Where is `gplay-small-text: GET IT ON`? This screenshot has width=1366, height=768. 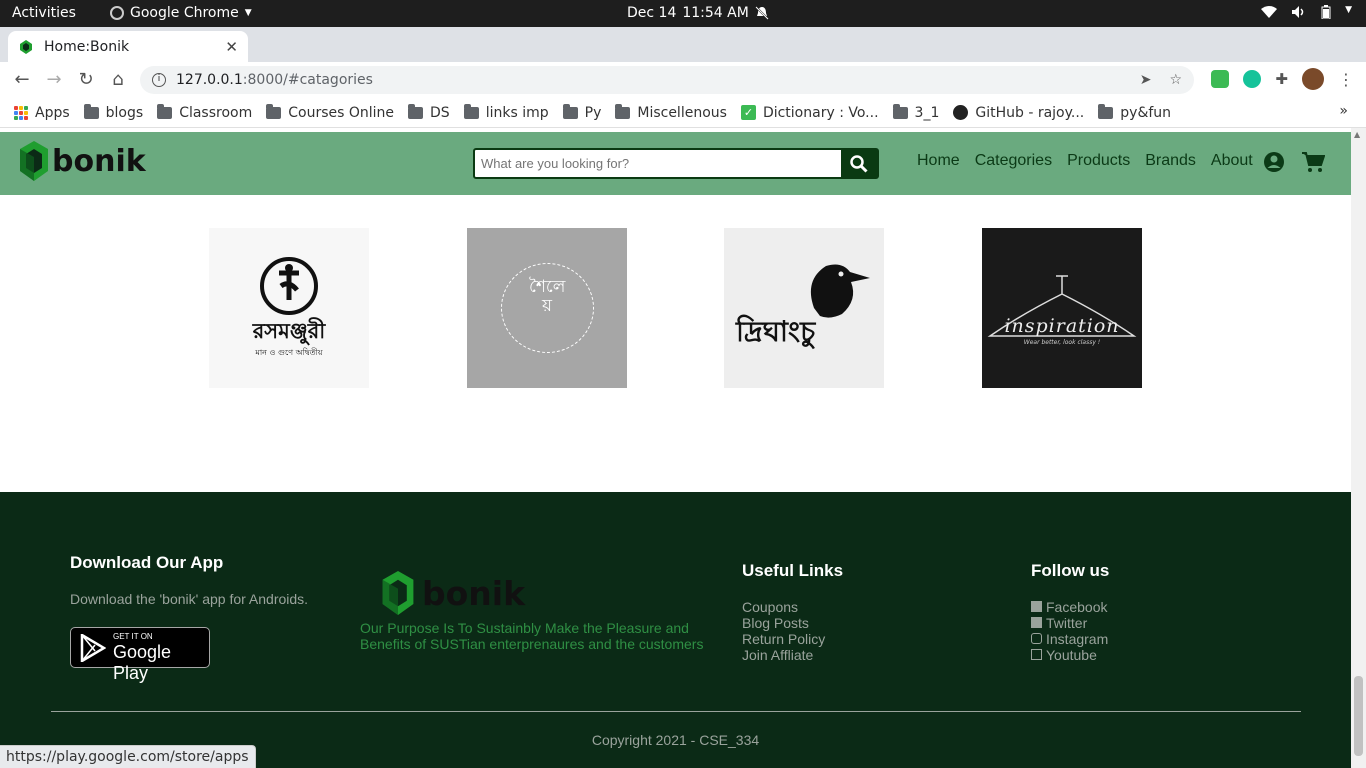 gplay-small-text: GET IT ON is located at coordinates (133, 636).